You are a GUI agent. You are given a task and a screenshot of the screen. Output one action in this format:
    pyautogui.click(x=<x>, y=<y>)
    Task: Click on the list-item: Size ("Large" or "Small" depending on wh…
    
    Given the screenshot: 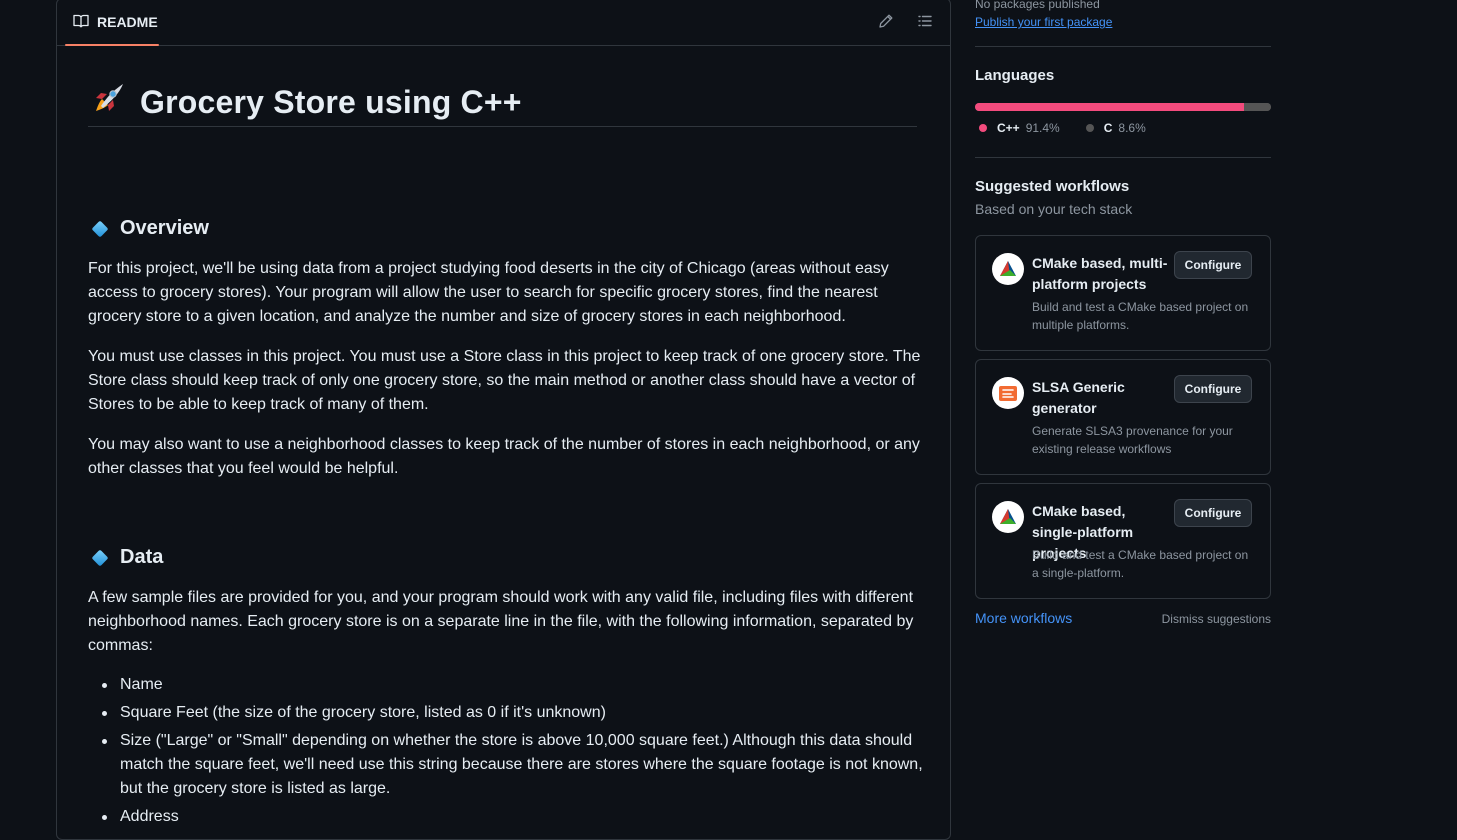 What is the action you would take?
    pyautogui.click(x=505, y=765)
    